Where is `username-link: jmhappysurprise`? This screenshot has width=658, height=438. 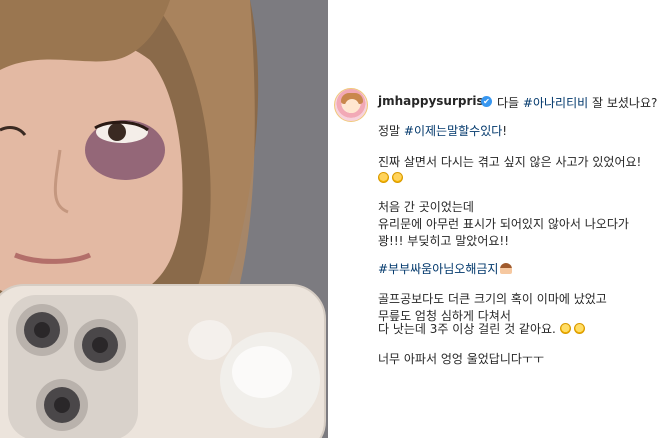
username-link: jmhappysurprise is located at coordinates (435, 101).